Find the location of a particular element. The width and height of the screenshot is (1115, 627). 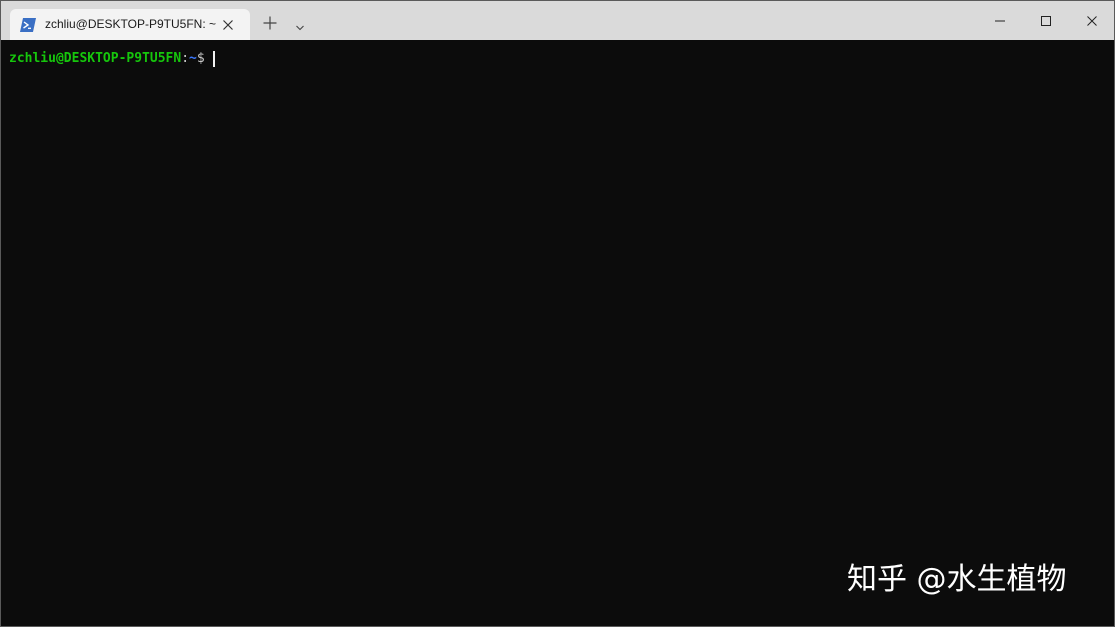

prompt-path: ~ is located at coordinates (193, 58).